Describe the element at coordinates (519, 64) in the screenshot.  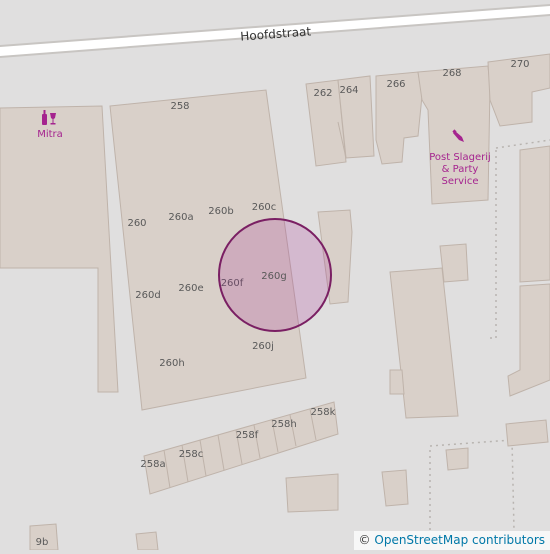
I see `house-number: 270` at that location.